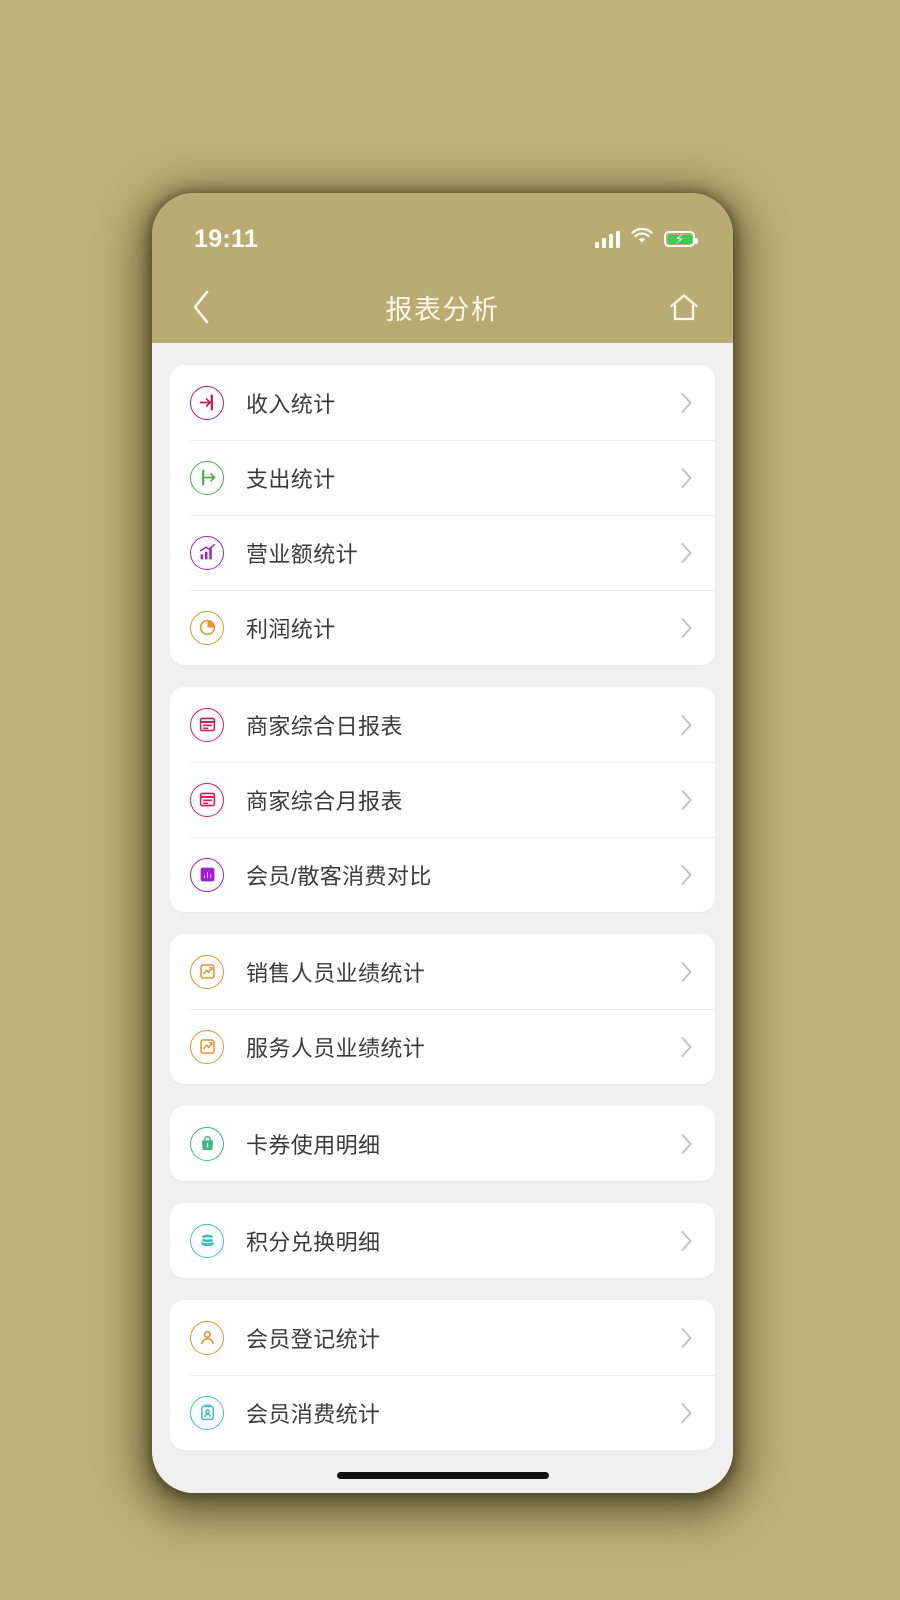  Describe the element at coordinates (442, 1337) in the screenshot. I see `report-list-item: 会员登记统计` at that location.